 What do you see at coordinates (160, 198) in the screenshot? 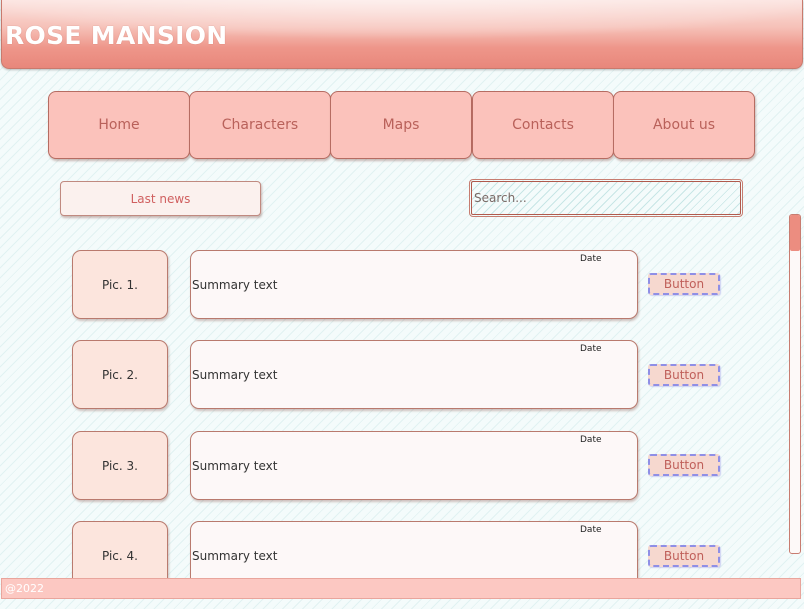
I see `last-news-heading: Last news` at bounding box center [160, 198].